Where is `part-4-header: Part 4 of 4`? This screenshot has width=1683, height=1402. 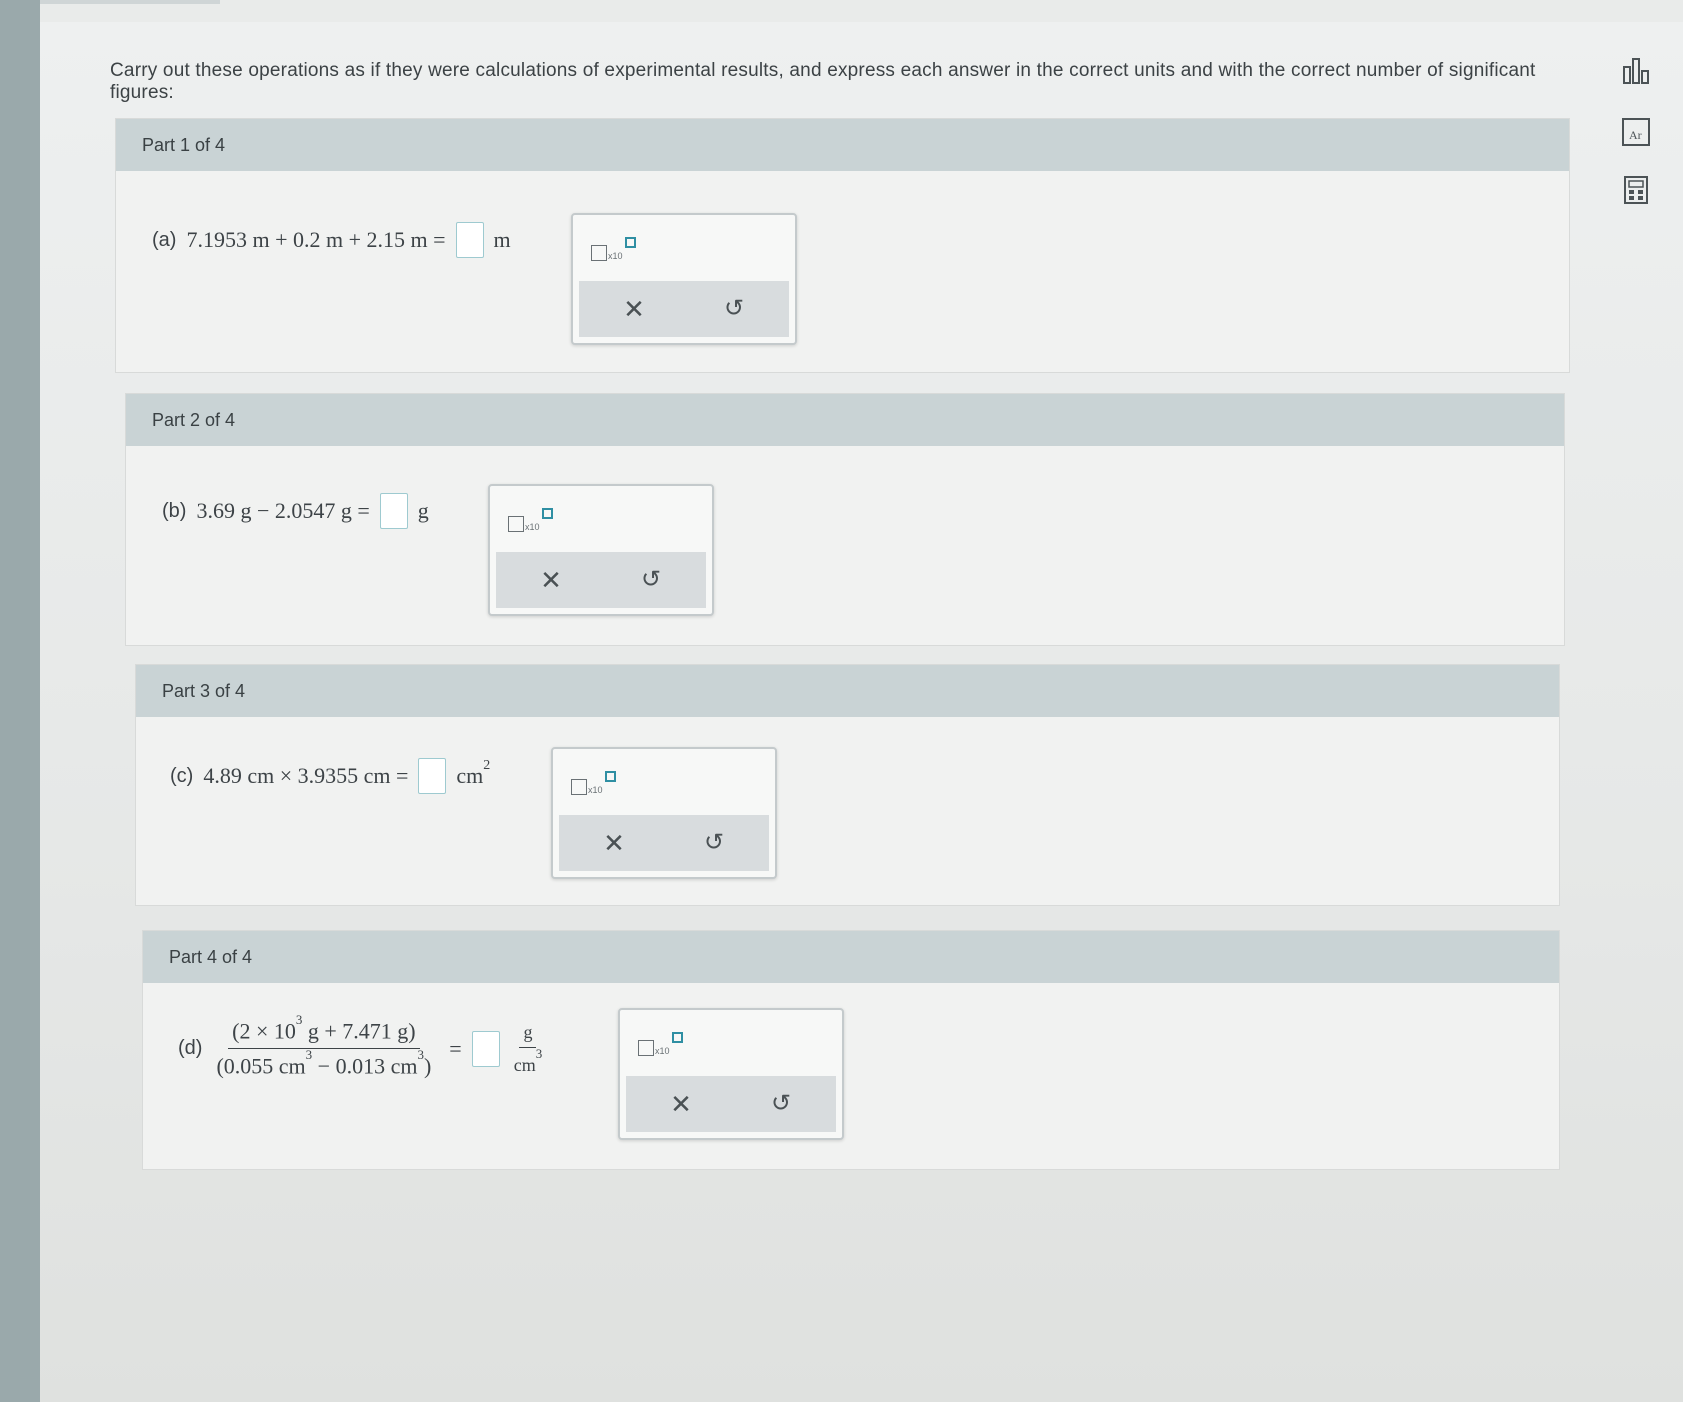 part-4-header: Part 4 of 4 is located at coordinates (851, 957).